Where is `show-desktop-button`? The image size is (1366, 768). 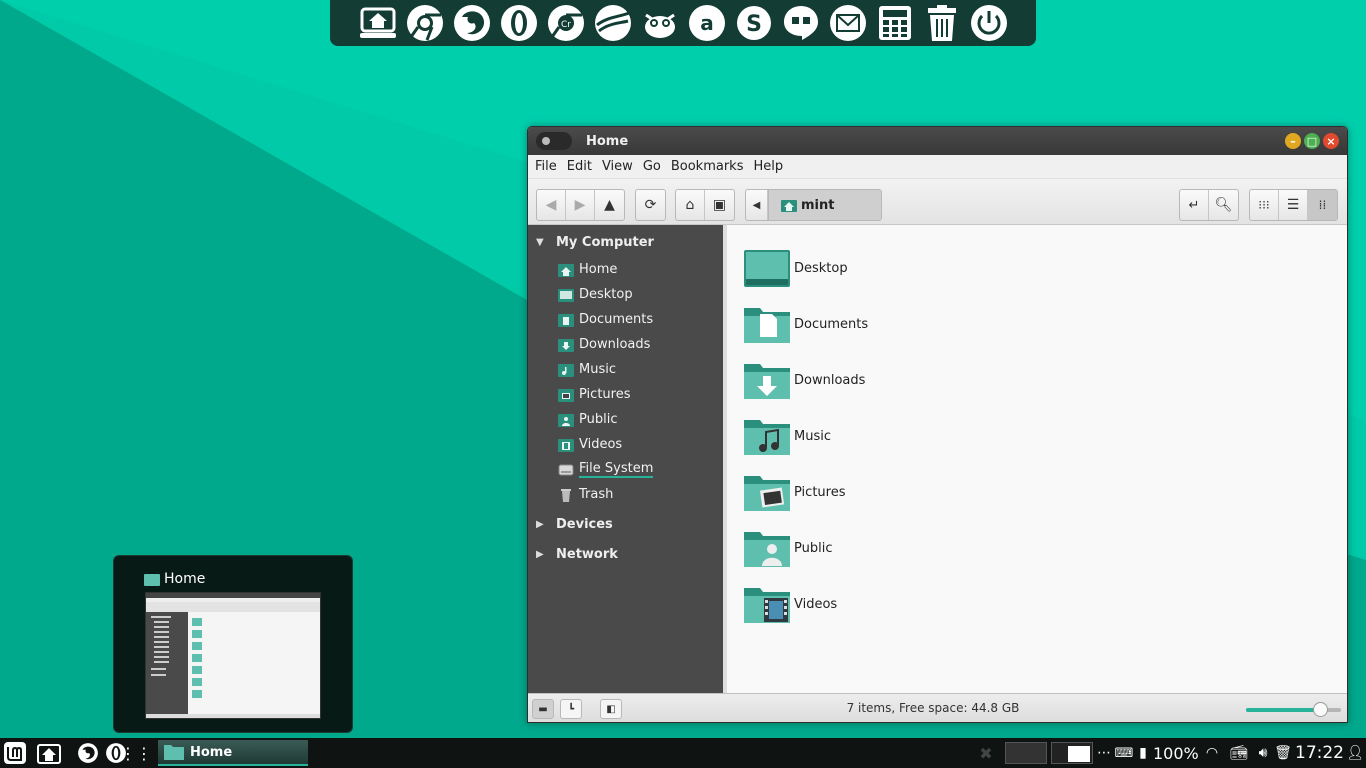
show-desktop-button is located at coordinates (49, 753).